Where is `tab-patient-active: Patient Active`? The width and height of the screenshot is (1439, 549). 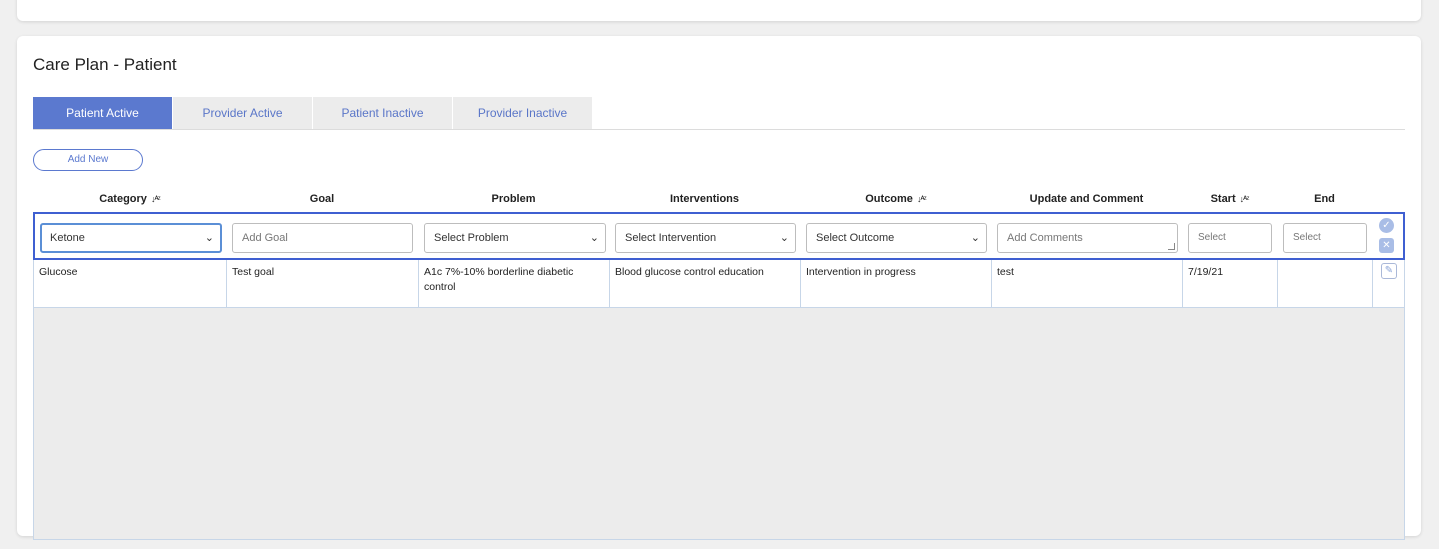
tab-patient-active: Patient Active is located at coordinates (102, 113).